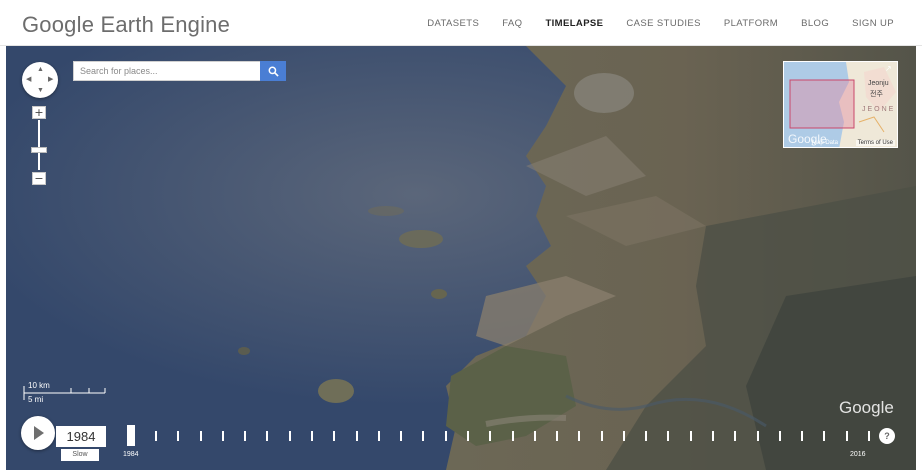 This screenshot has height=474, width=922. Describe the element at coordinates (858, 454) in the screenshot. I see `timeline-end-year: 2016` at that location.